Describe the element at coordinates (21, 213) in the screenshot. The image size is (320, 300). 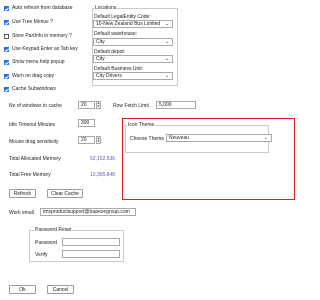
I see `work-email-label: Work email` at that location.